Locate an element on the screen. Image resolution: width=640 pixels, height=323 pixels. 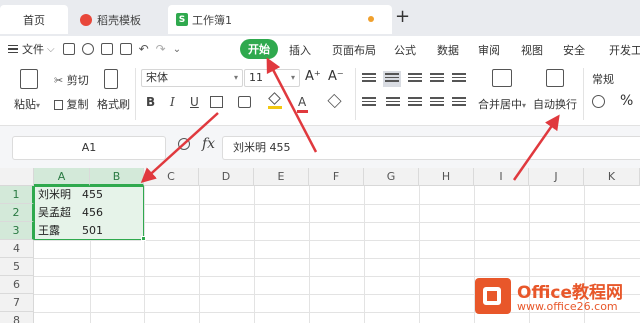
column-header: I is located at coordinates (501, 177).